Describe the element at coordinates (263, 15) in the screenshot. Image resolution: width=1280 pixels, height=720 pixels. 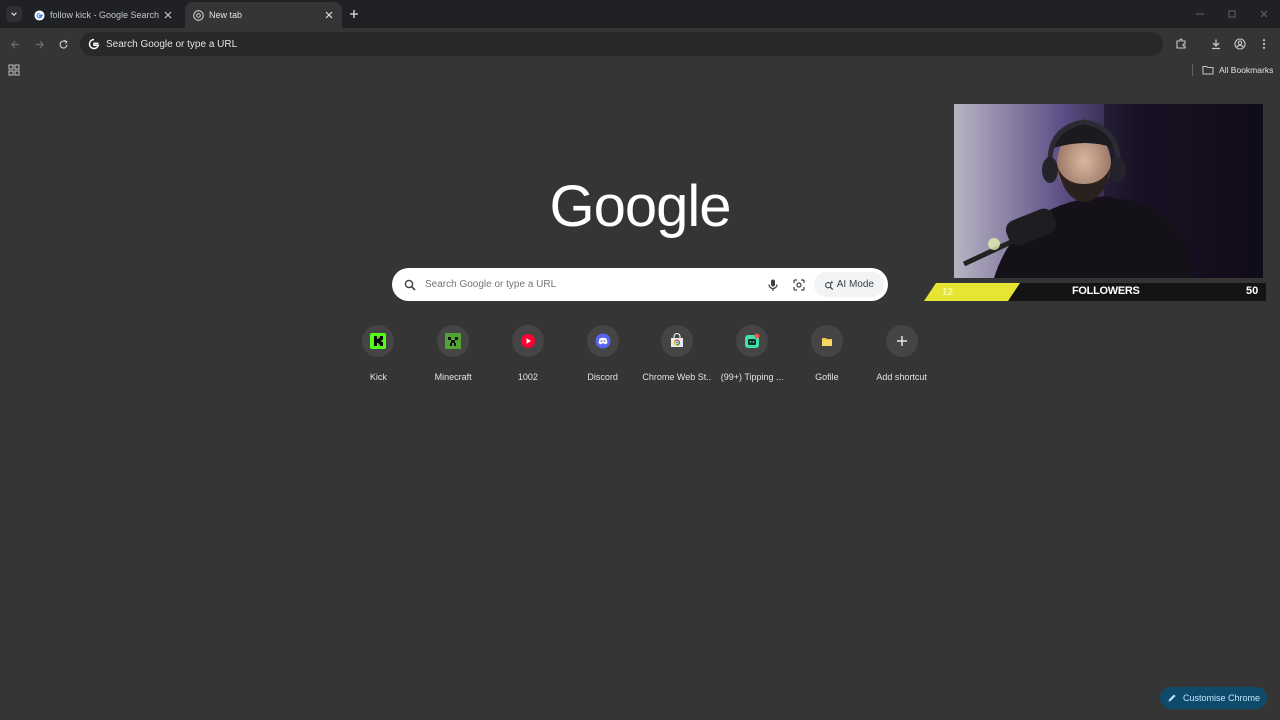
I see `tab-new-tab: New tab` at that location.